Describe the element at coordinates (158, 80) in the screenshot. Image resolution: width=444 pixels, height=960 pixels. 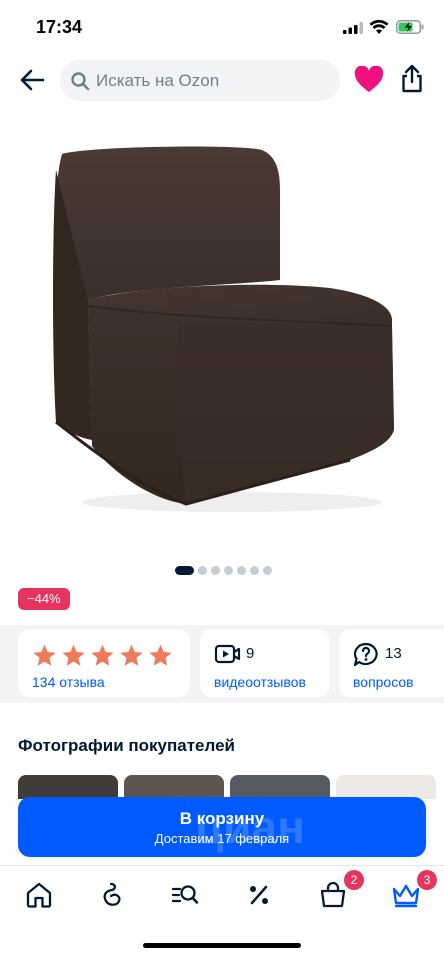
I see `search-placeholder: Искать на Ozon` at that location.